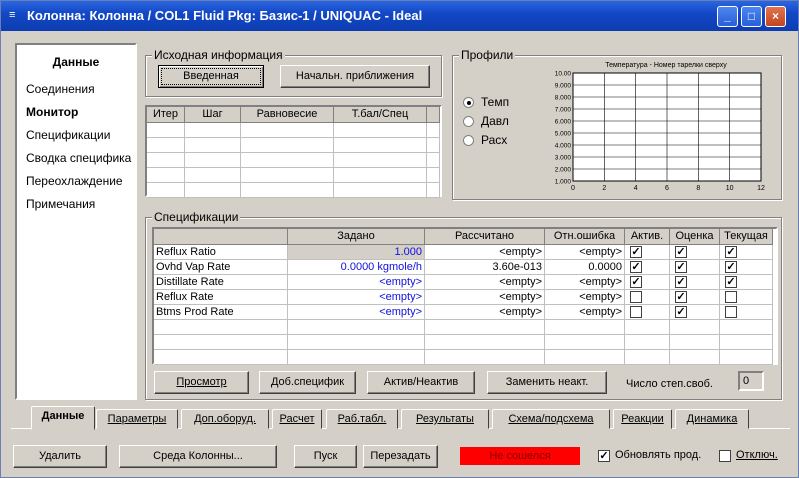 This screenshot has height=478, width=799. I want to click on tab-2: Доп.оборуд., so click(225, 419).